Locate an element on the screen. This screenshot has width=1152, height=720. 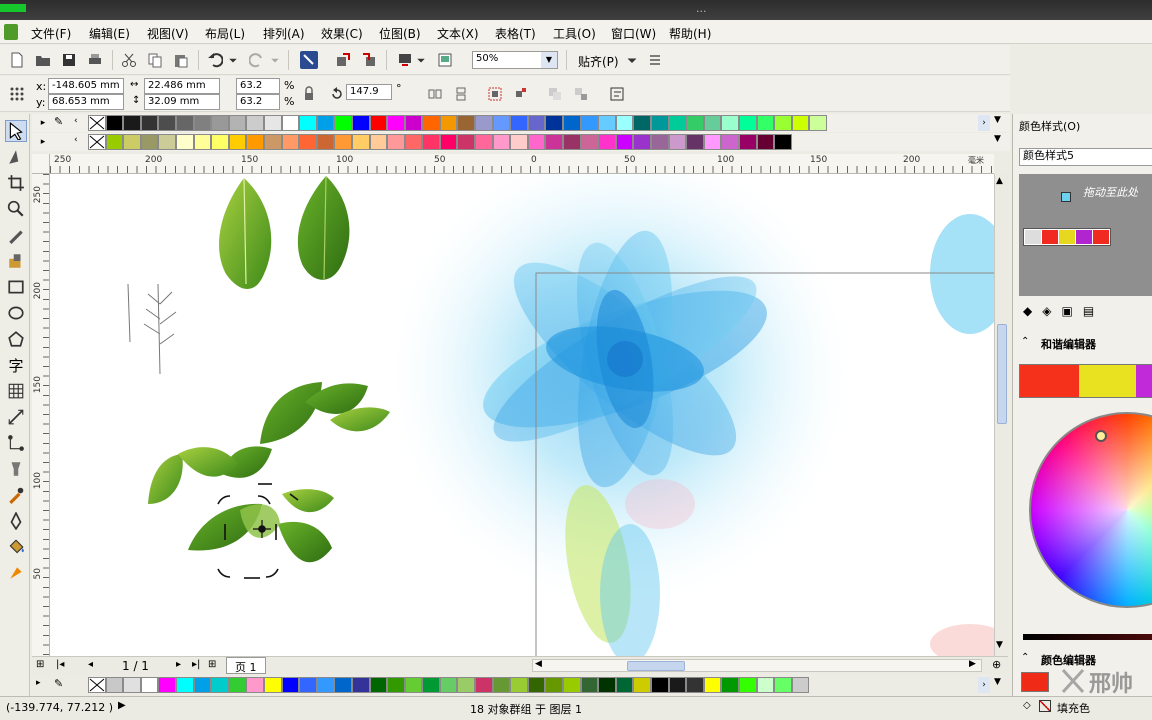
import-icon is located at coordinates (343, 60).